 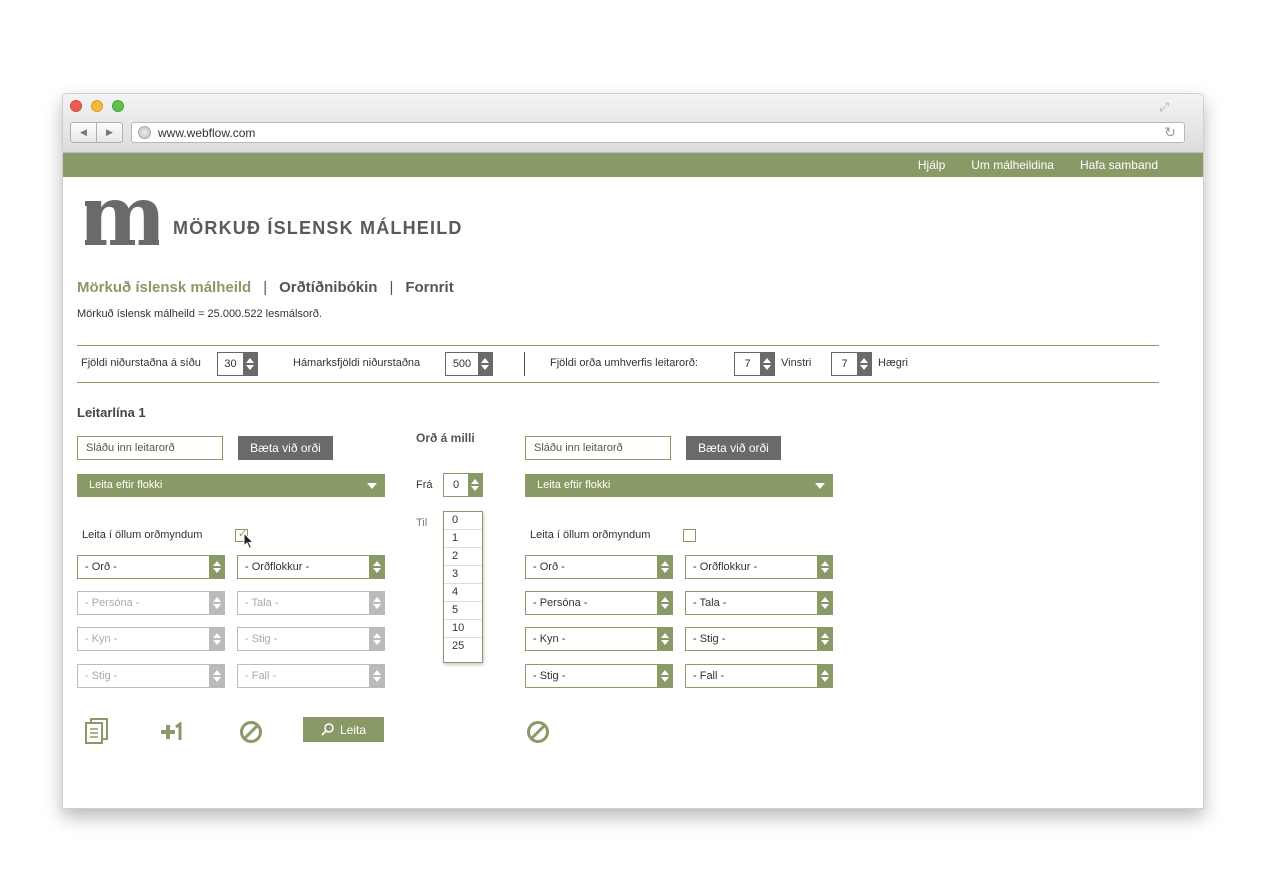 I want to click on max-results-stepper: 500, so click(x=469, y=364).